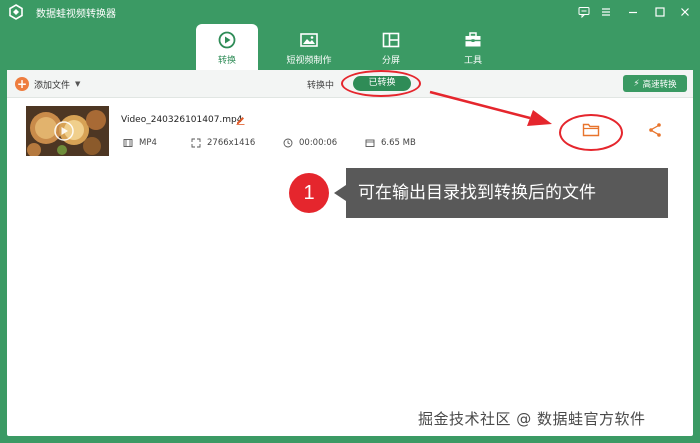  I want to click on annotation-callout: 可在输出目录找到转换后的文件, so click(507, 193).